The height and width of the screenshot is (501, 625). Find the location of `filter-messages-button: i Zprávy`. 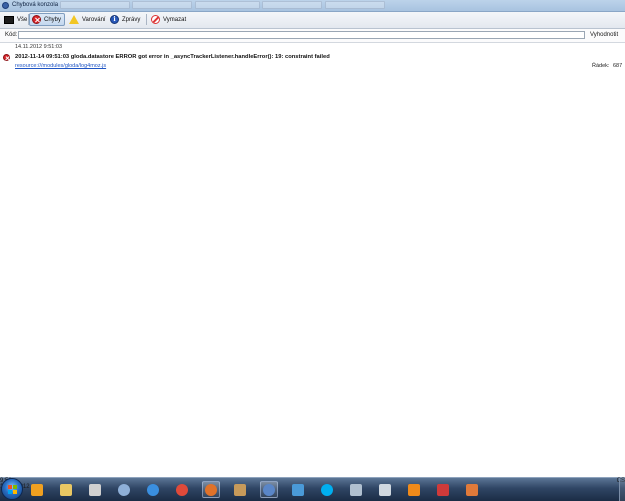

filter-messages-button: i Zprávy is located at coordinates (125, 19).